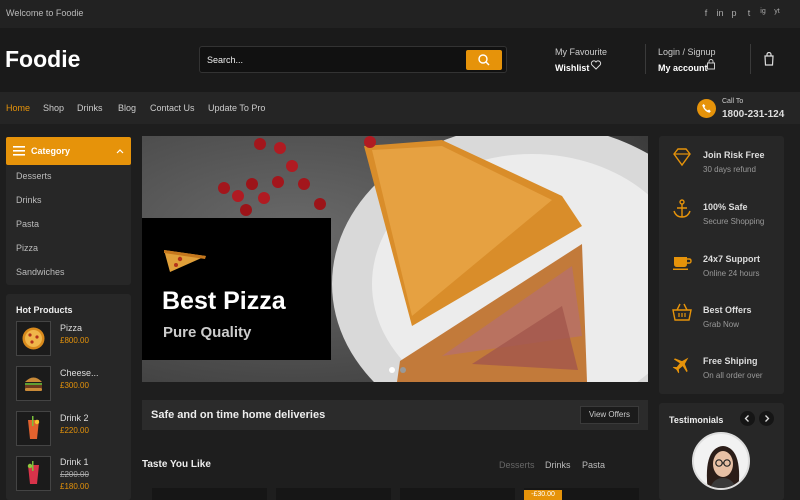 This screenshot has height=500, width=800. What do you see at coordinates (120, 151) in the screenshot?
I see `chevron-up-icon` at bounding box center [120, 151].